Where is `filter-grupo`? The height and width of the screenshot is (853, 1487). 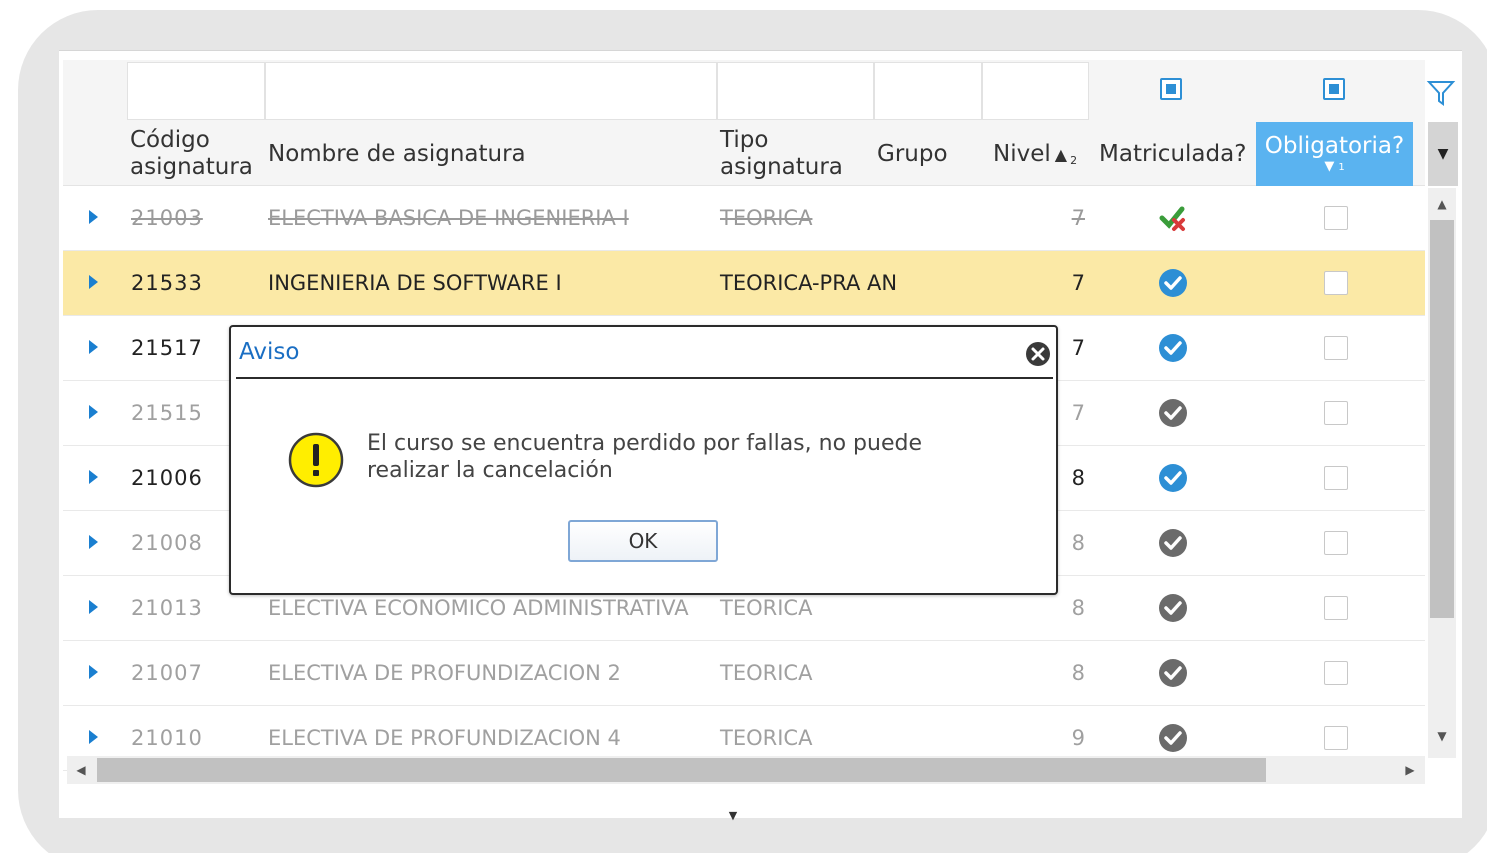 filter-grupo is located at coordinates (928, 91).